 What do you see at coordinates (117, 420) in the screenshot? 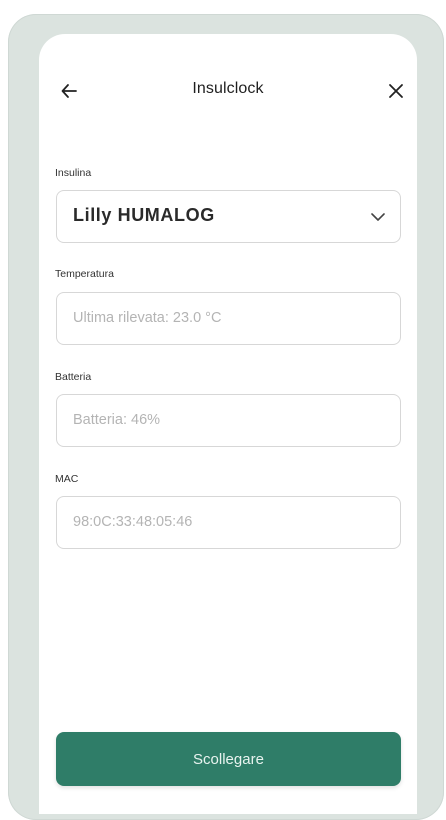
I see `battery-value: Batteria: 46%` at bounding box center [117, 420].